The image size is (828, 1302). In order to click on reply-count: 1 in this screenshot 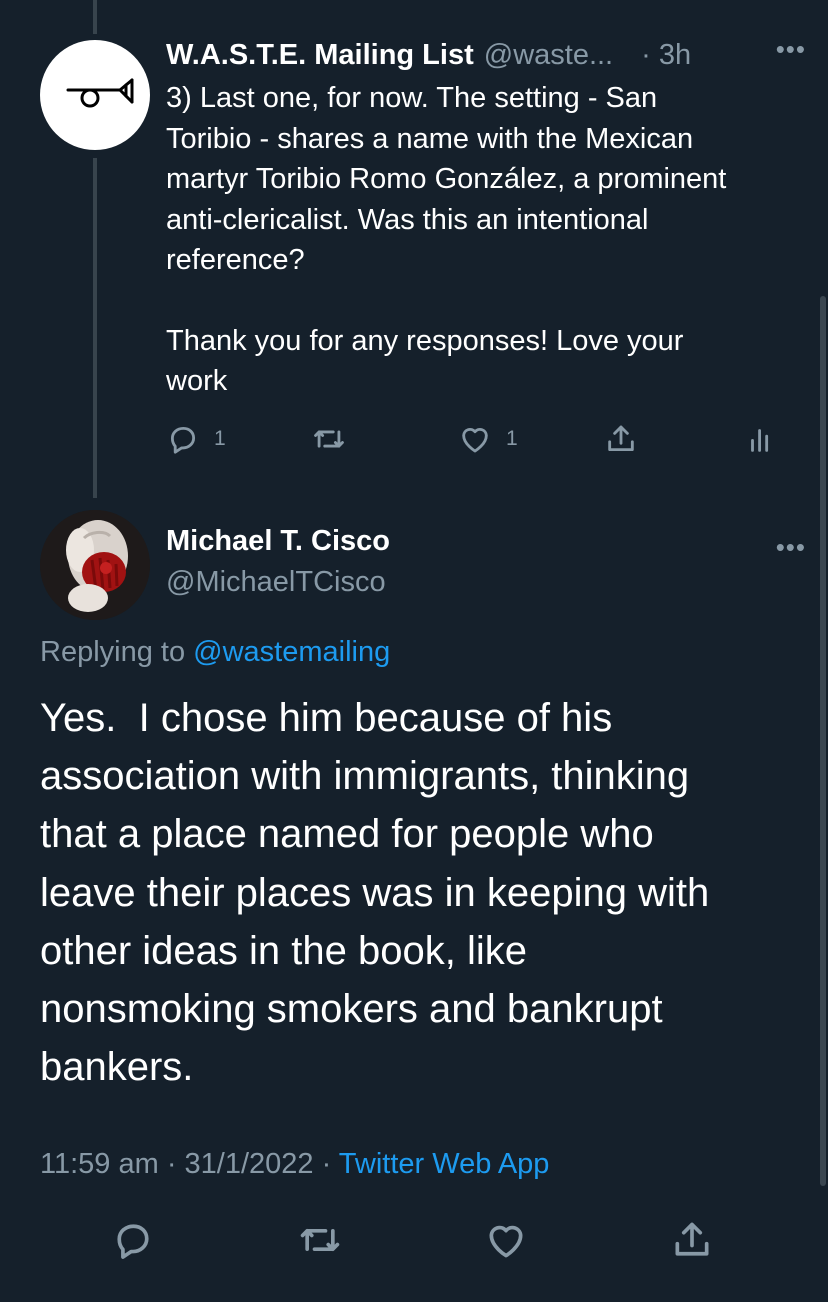, I will do `click(220, 438)`.